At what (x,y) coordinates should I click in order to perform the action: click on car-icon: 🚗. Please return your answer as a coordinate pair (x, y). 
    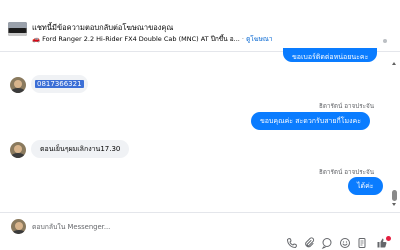
    Looking at the image, I should click on (36, 39).